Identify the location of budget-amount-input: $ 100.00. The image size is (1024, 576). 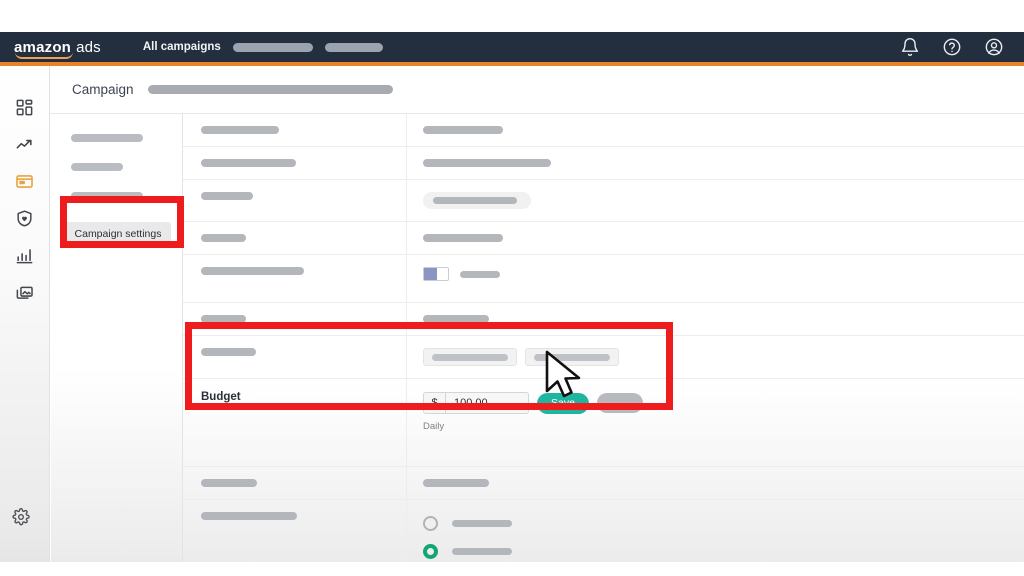
(476, 403).